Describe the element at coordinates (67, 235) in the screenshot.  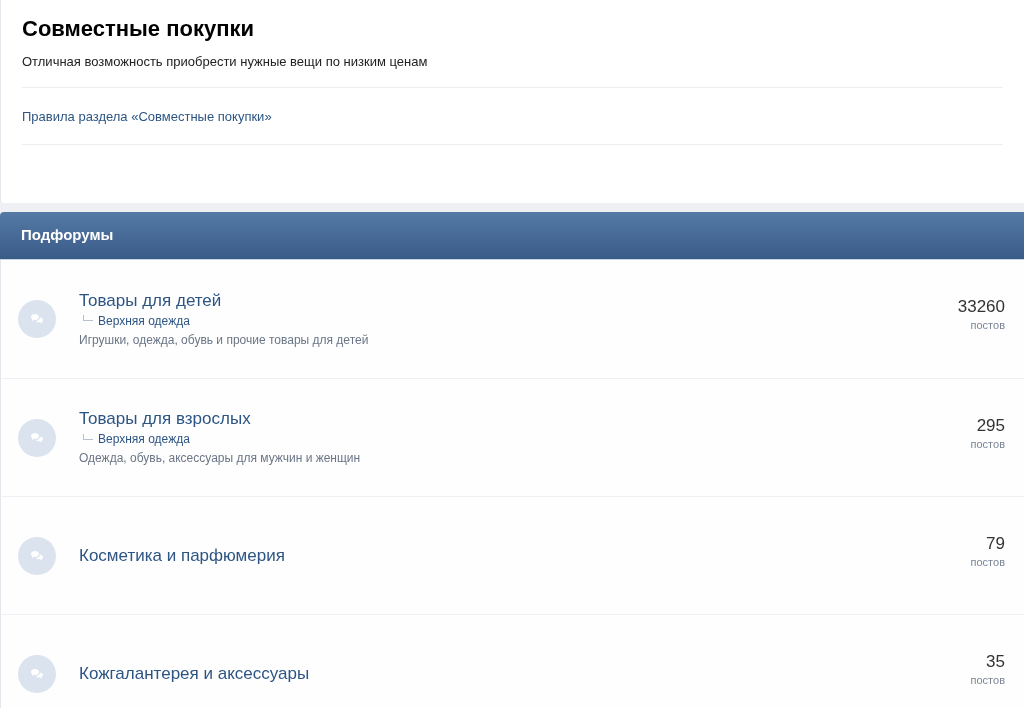
I see `section-title: Подфорумы` at that location.